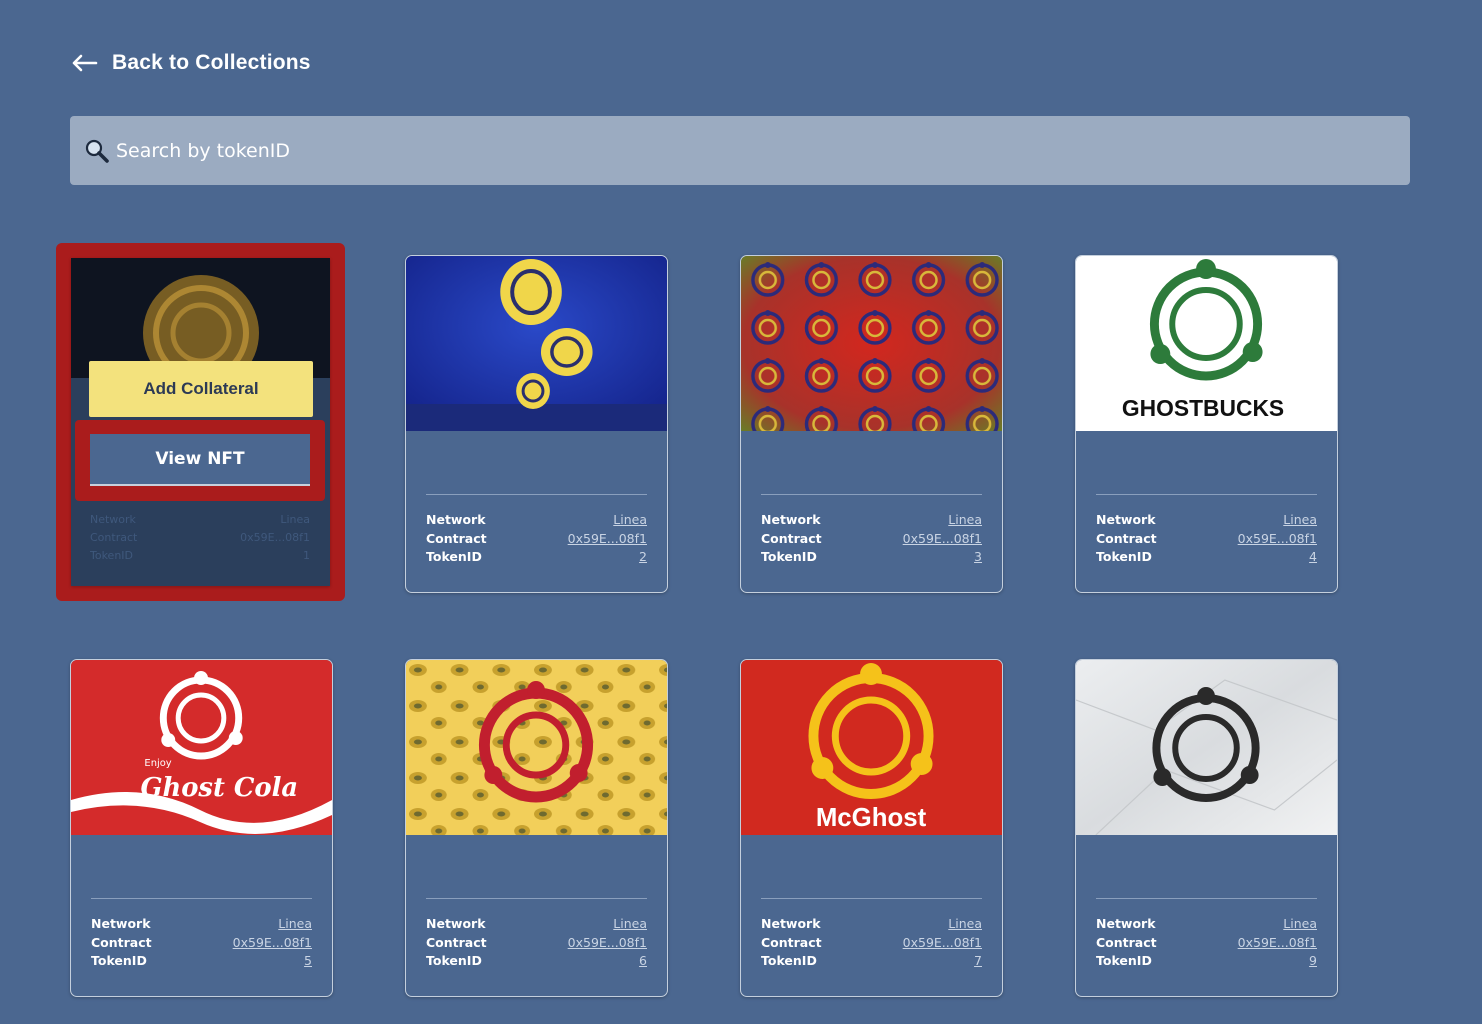 This screenshot has height=1024, width=1482. I want to click on mcghost-wordmark: McGhost, so click(871, 818).